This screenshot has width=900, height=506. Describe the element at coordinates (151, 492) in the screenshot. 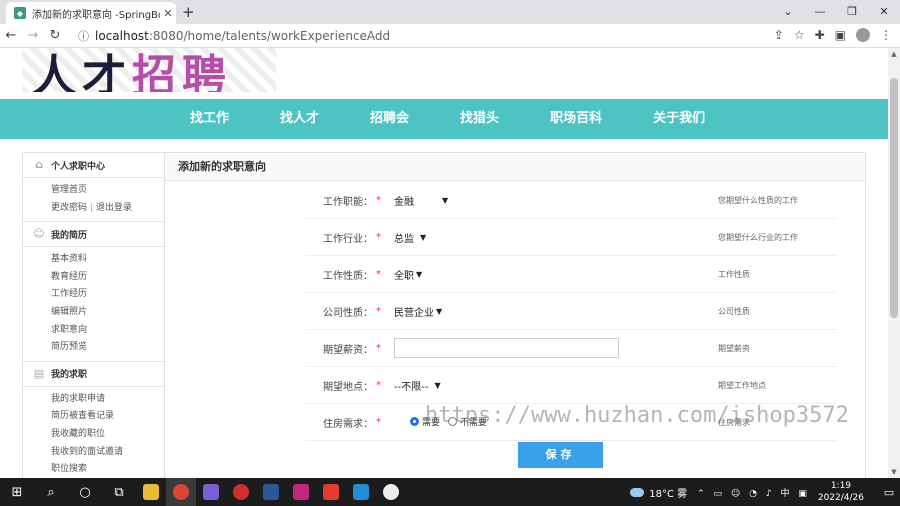

I see `file-explorer-icon` at that location.